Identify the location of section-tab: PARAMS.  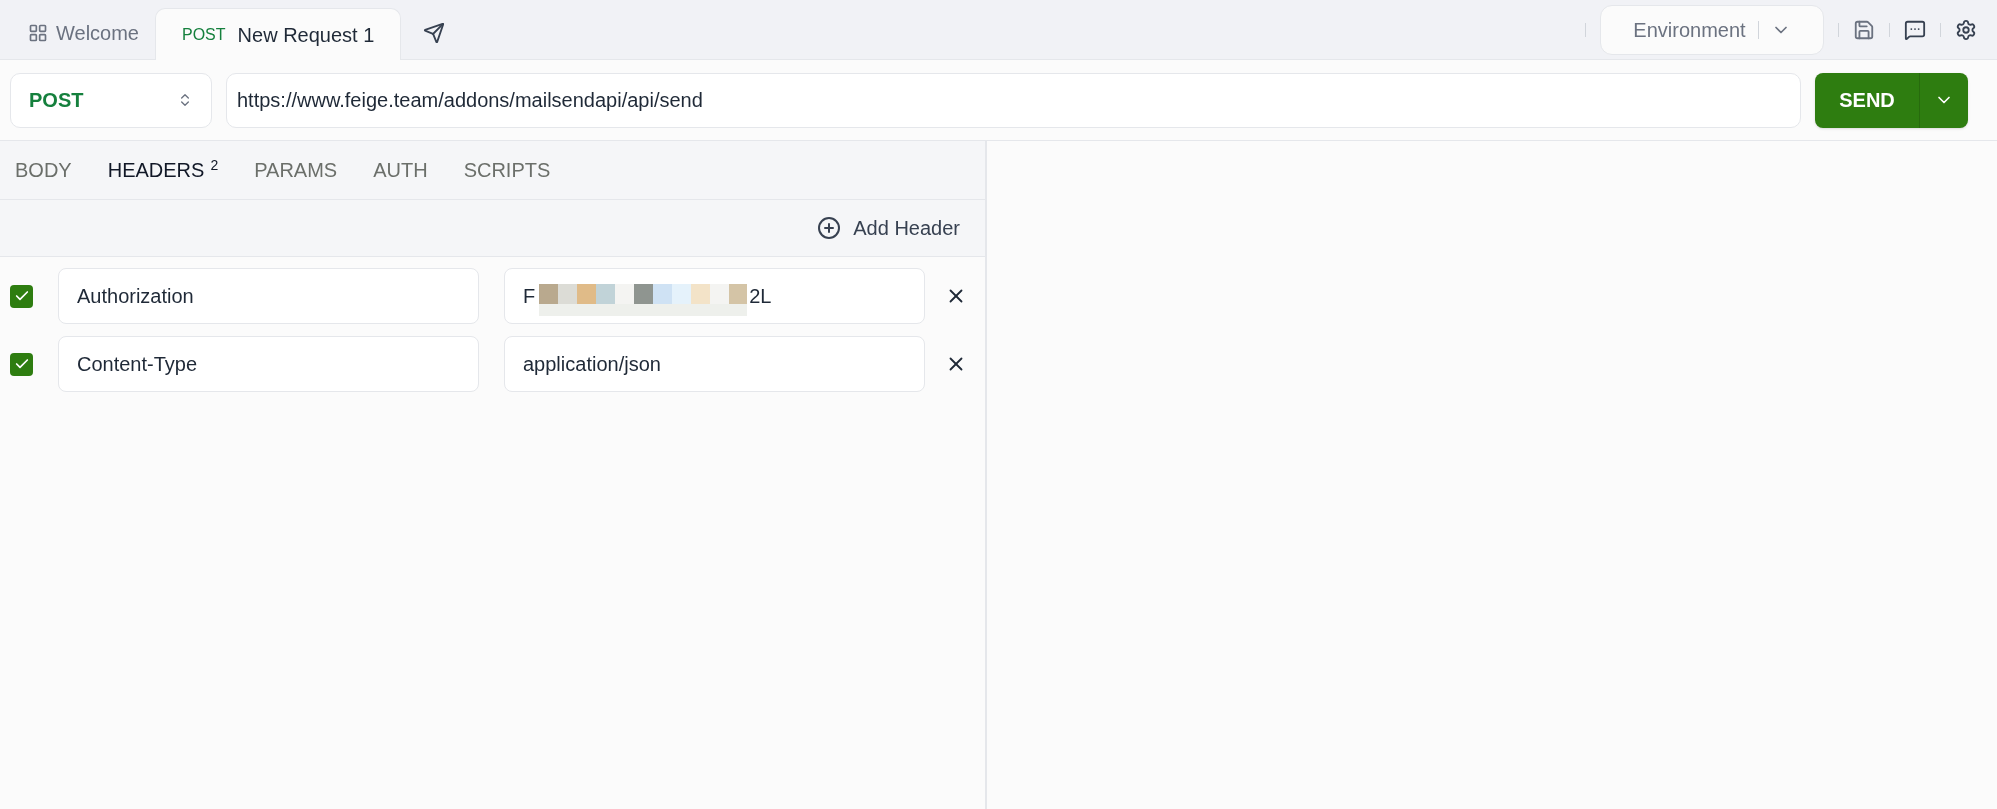
(296, 170).